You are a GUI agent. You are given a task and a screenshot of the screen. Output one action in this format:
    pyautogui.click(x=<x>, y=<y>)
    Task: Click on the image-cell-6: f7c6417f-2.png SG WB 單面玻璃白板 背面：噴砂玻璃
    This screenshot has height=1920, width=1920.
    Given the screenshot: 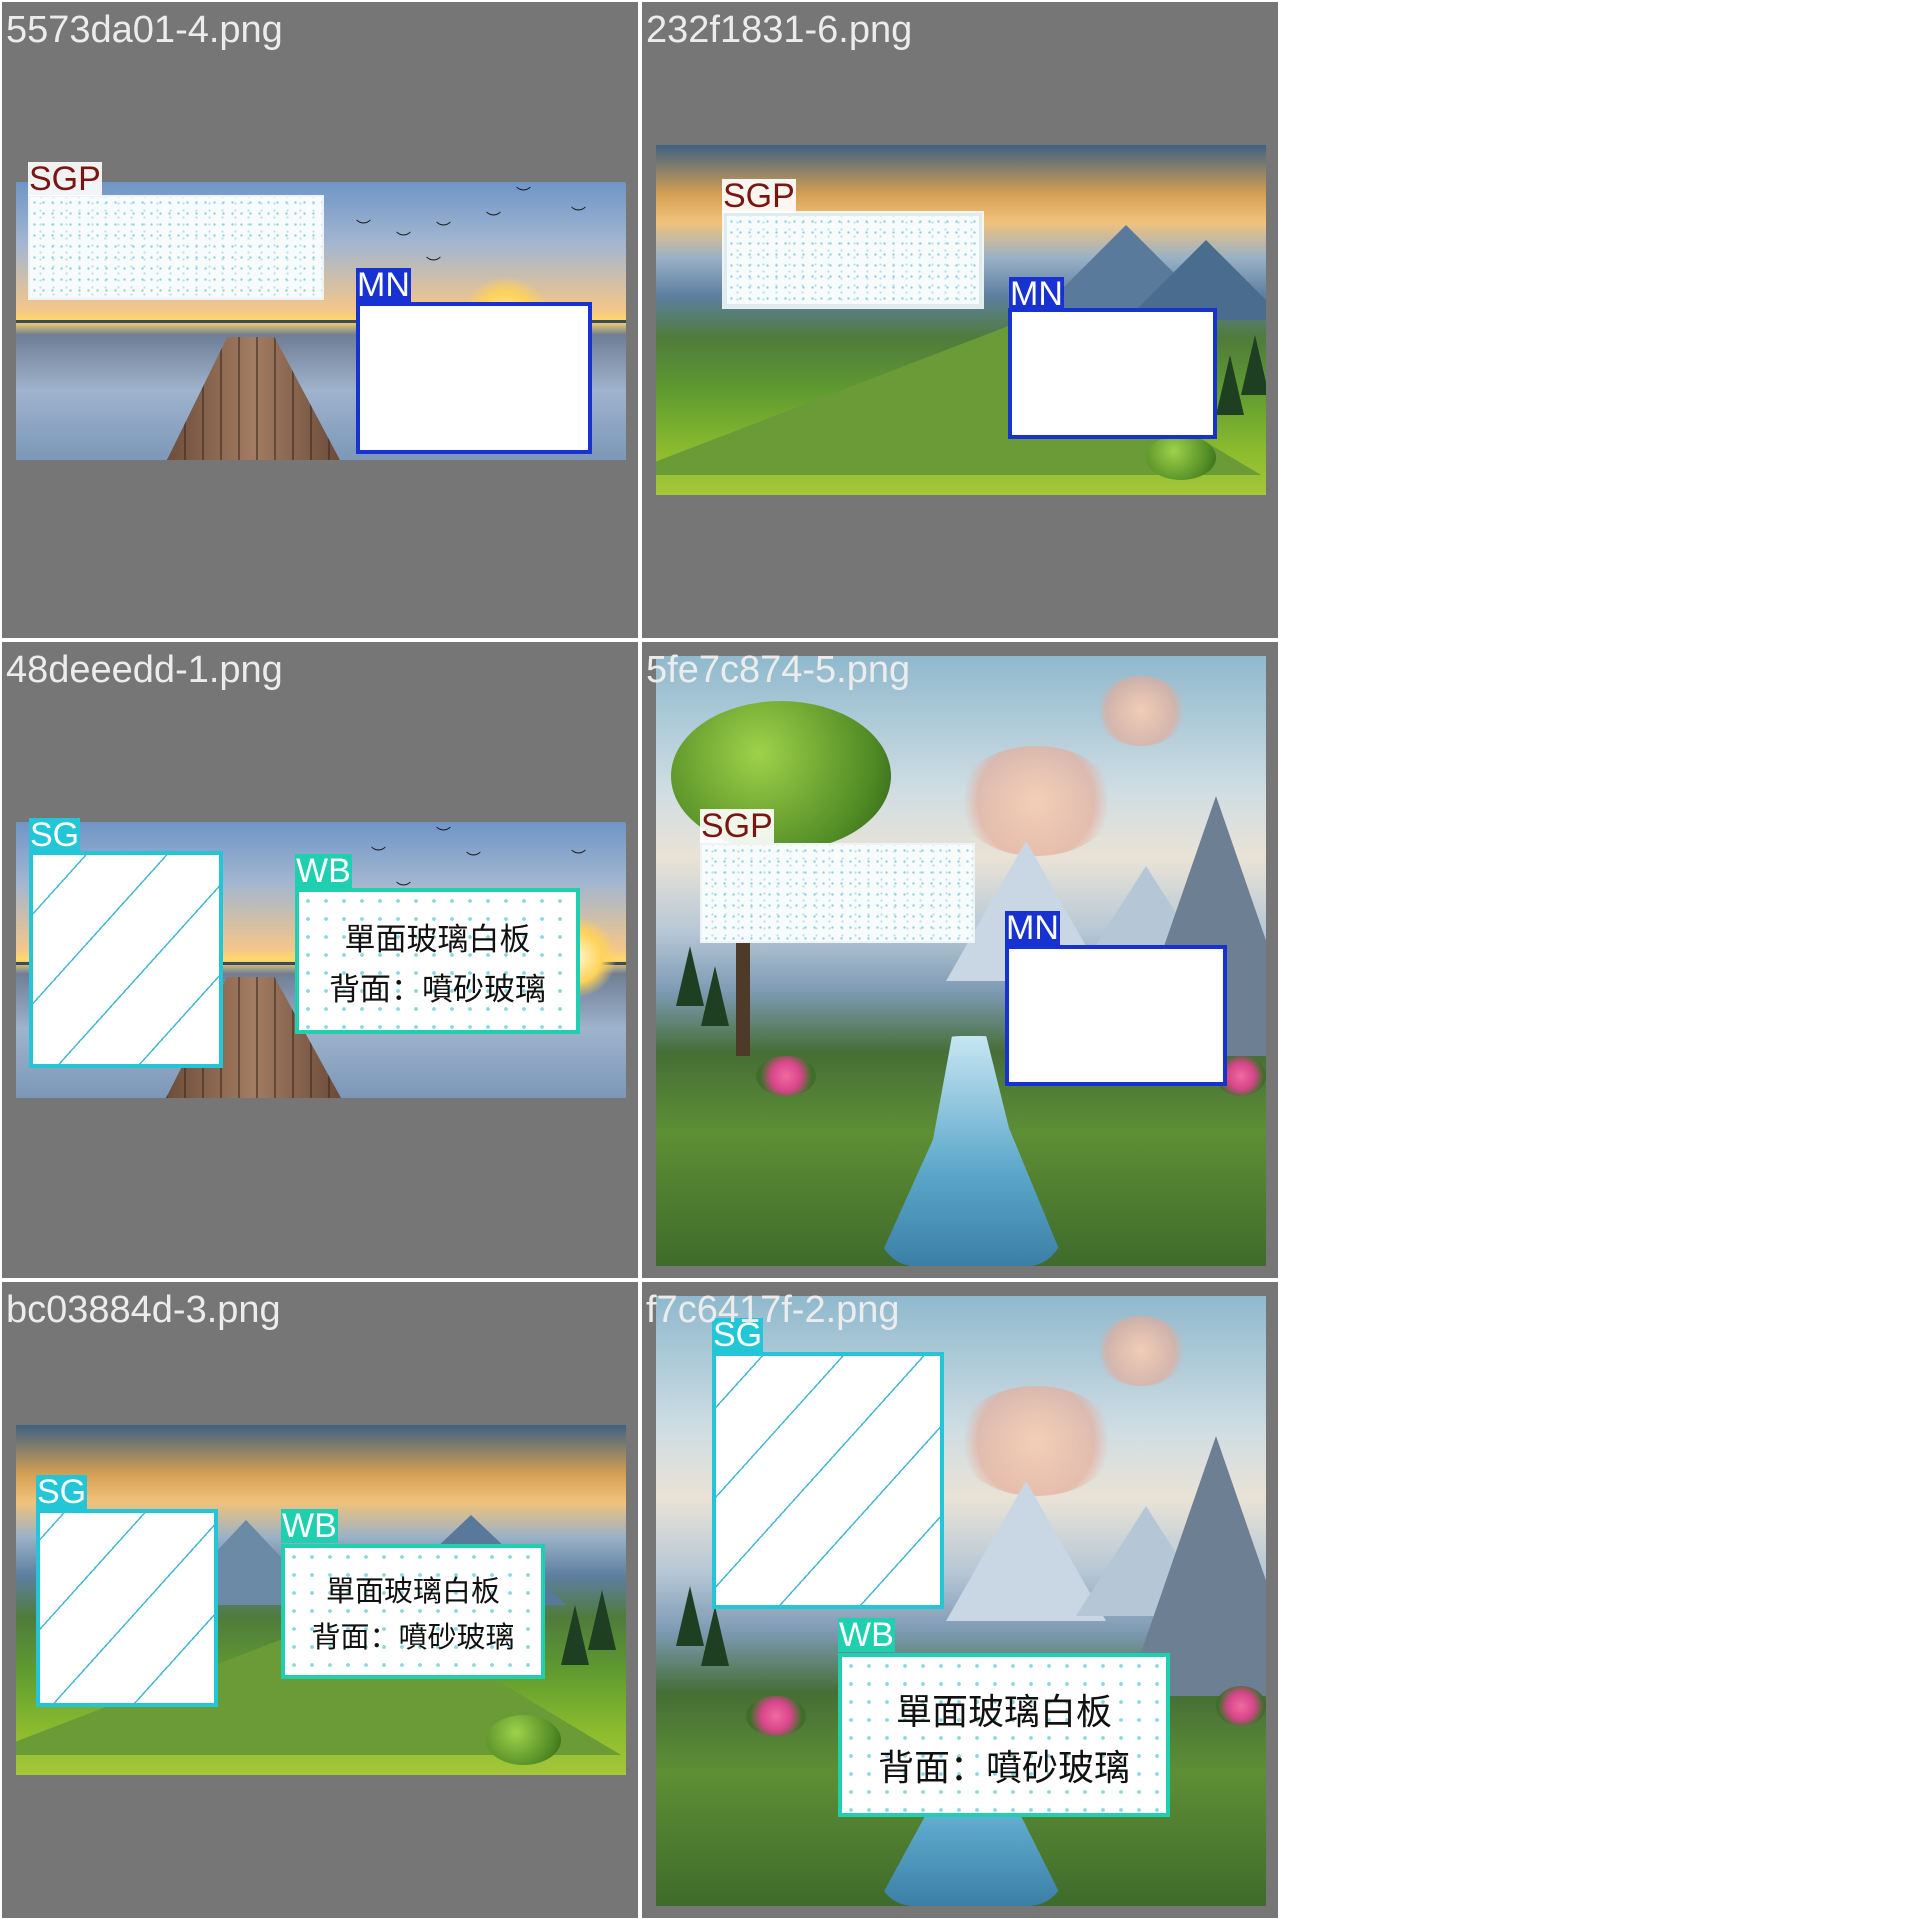 What is the action you would take?
    pyautogui.click(x=960, y=1600)
    